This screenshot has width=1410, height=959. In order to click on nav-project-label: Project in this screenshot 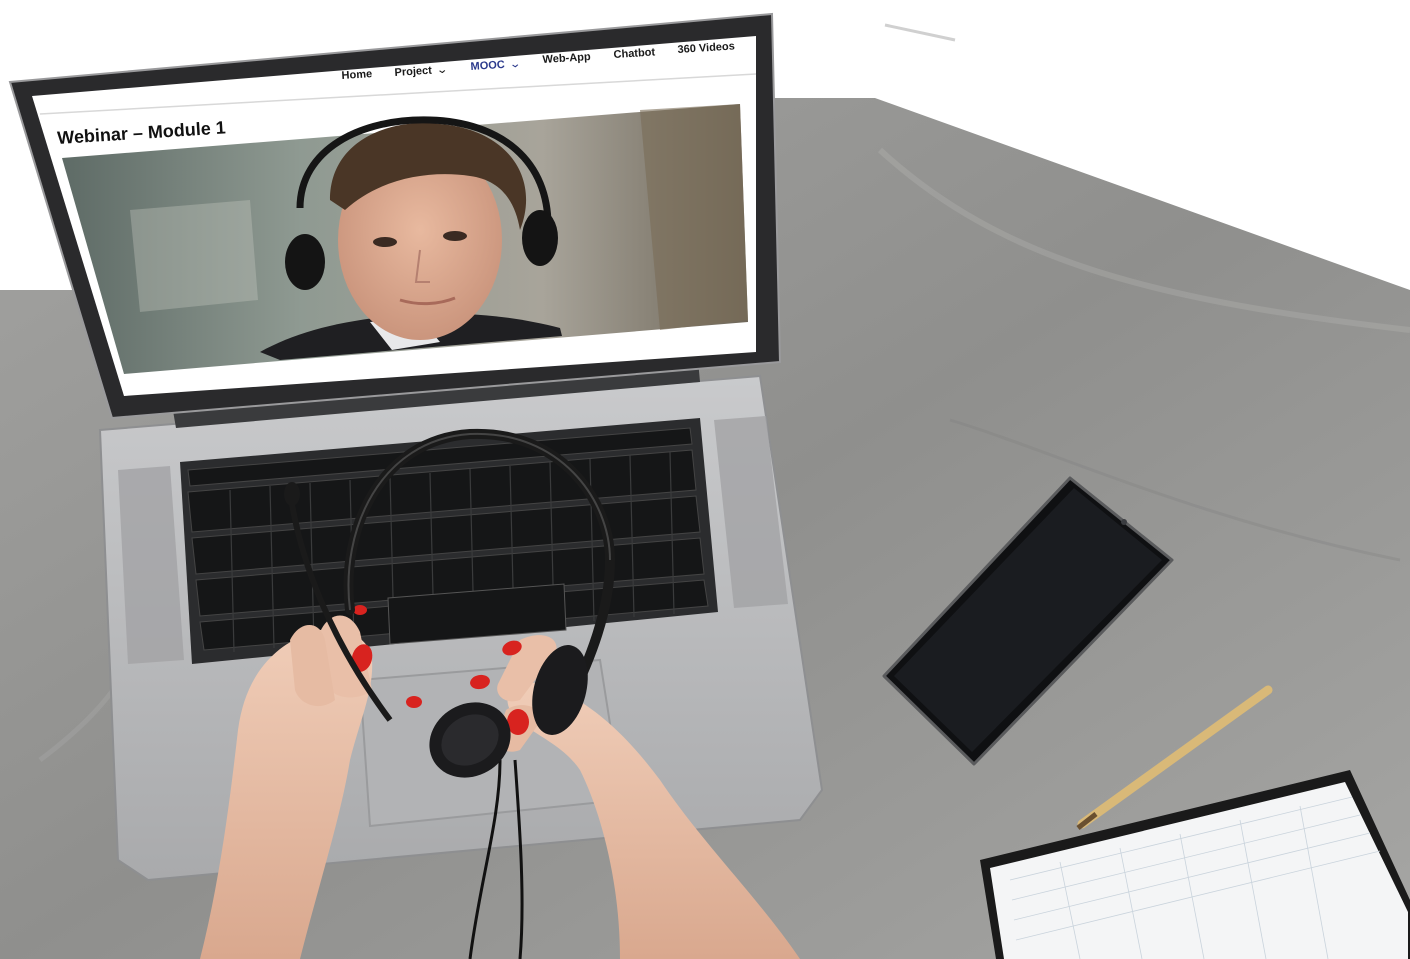, I will do `click(413, 71)`.